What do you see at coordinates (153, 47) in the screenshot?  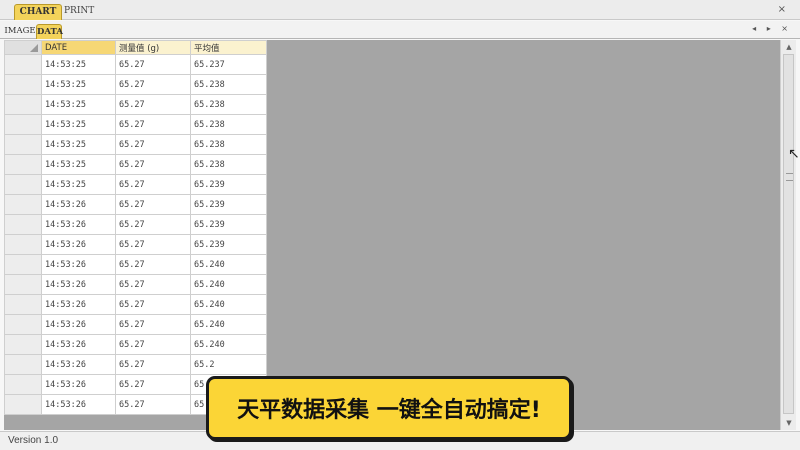 I see `column-header-measured: 测量值 (g)` at bounding box center [153, 47].